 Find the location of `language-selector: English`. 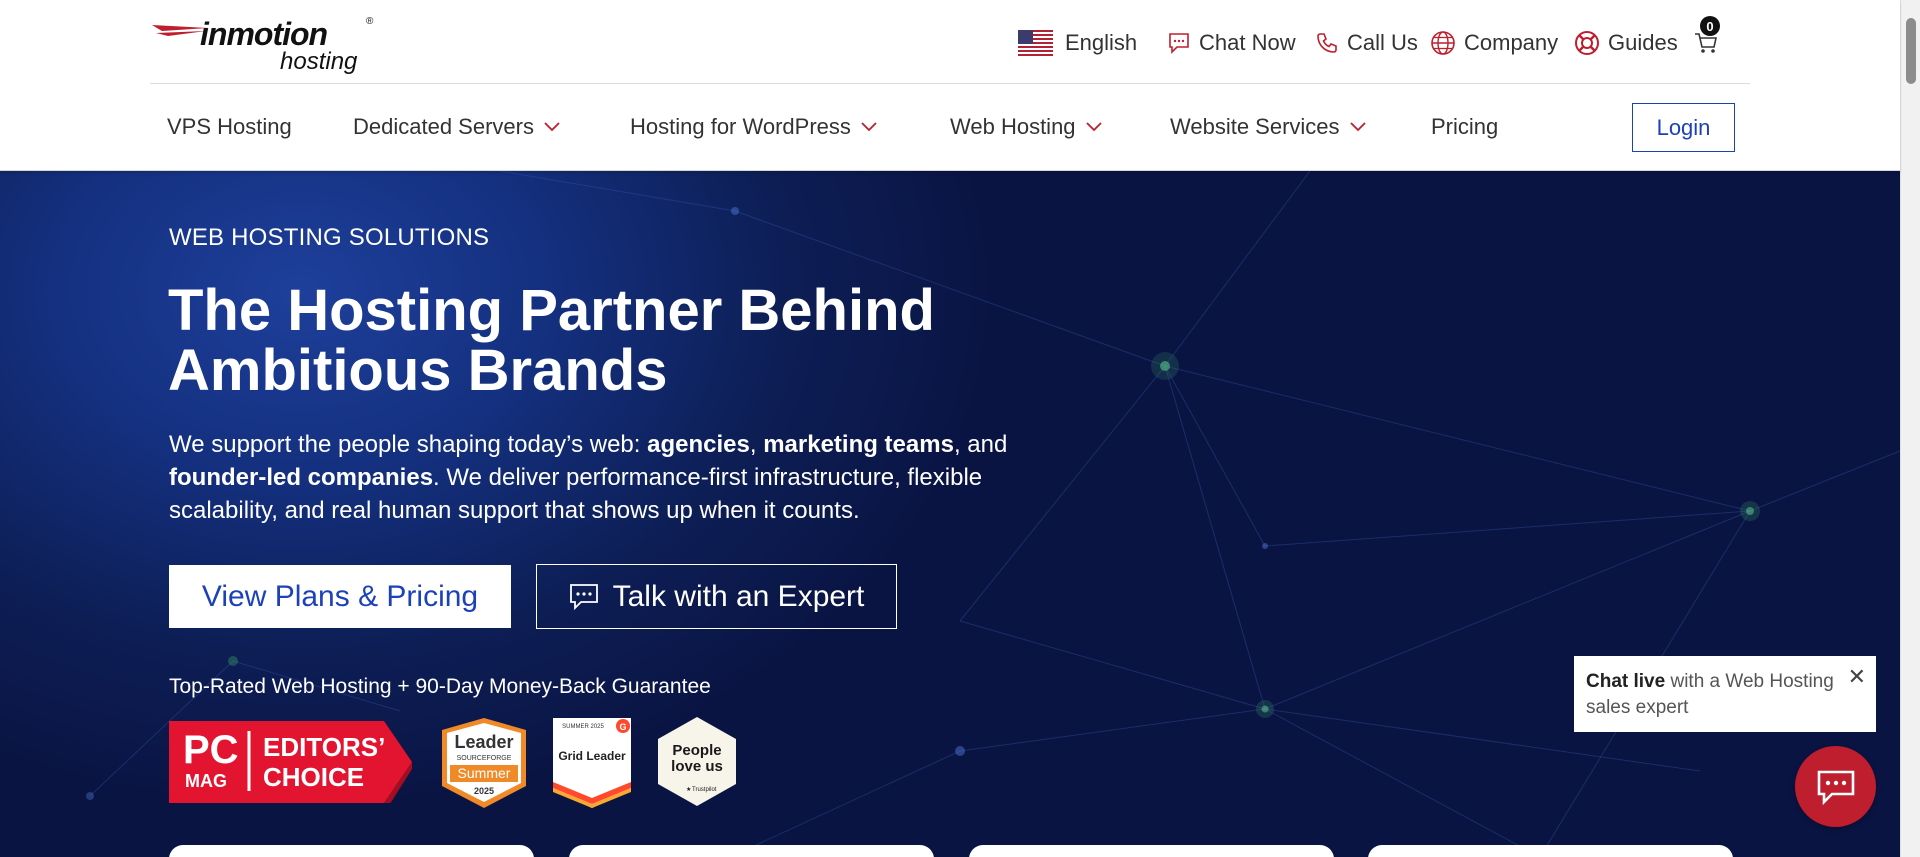

language-selector: English is located at coordinates (1077, 43).